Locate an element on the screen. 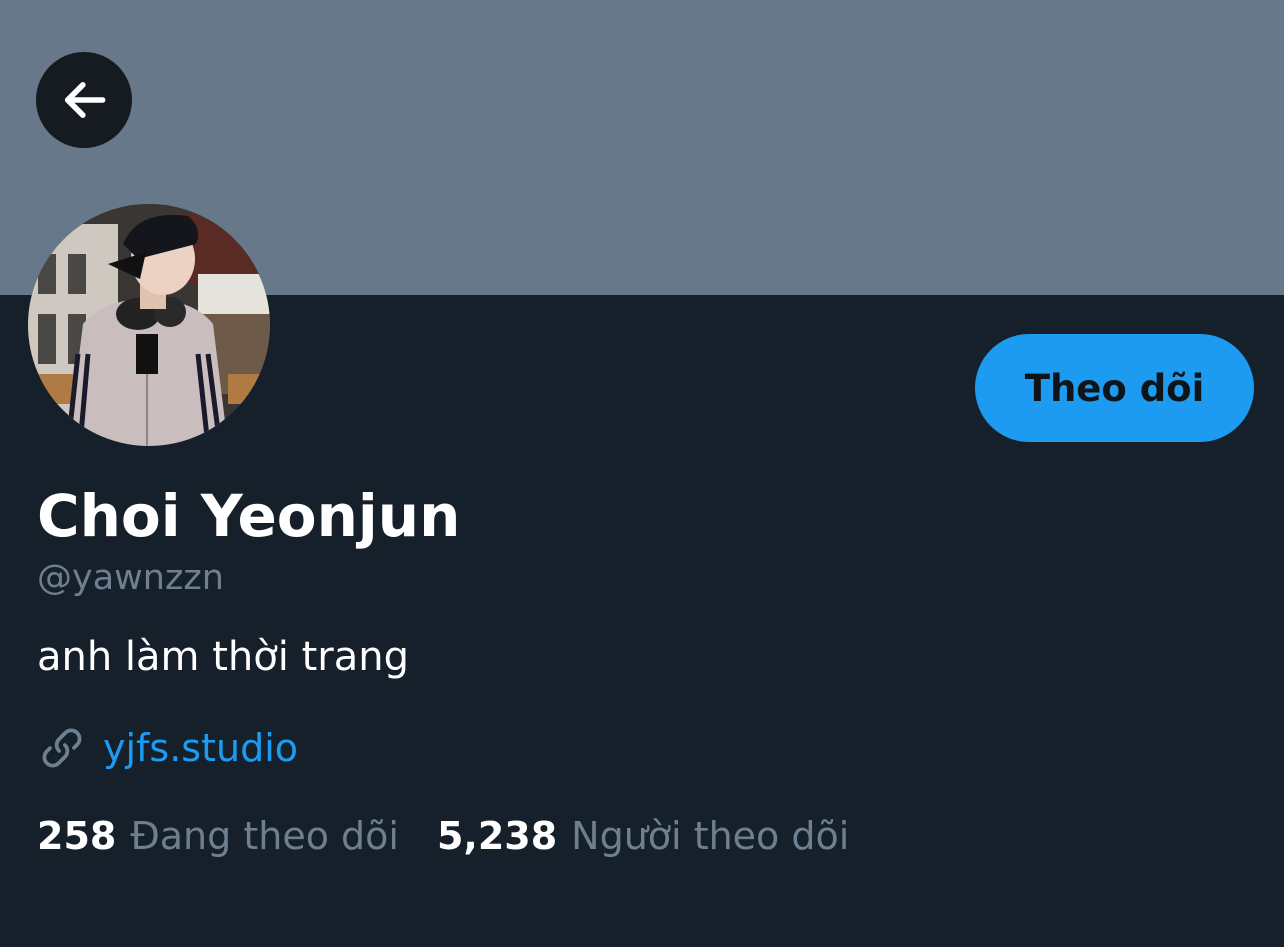 This screenshot has height=947, width=1284. following-label: Đang theo dõi is located at coordinates (264, 836).